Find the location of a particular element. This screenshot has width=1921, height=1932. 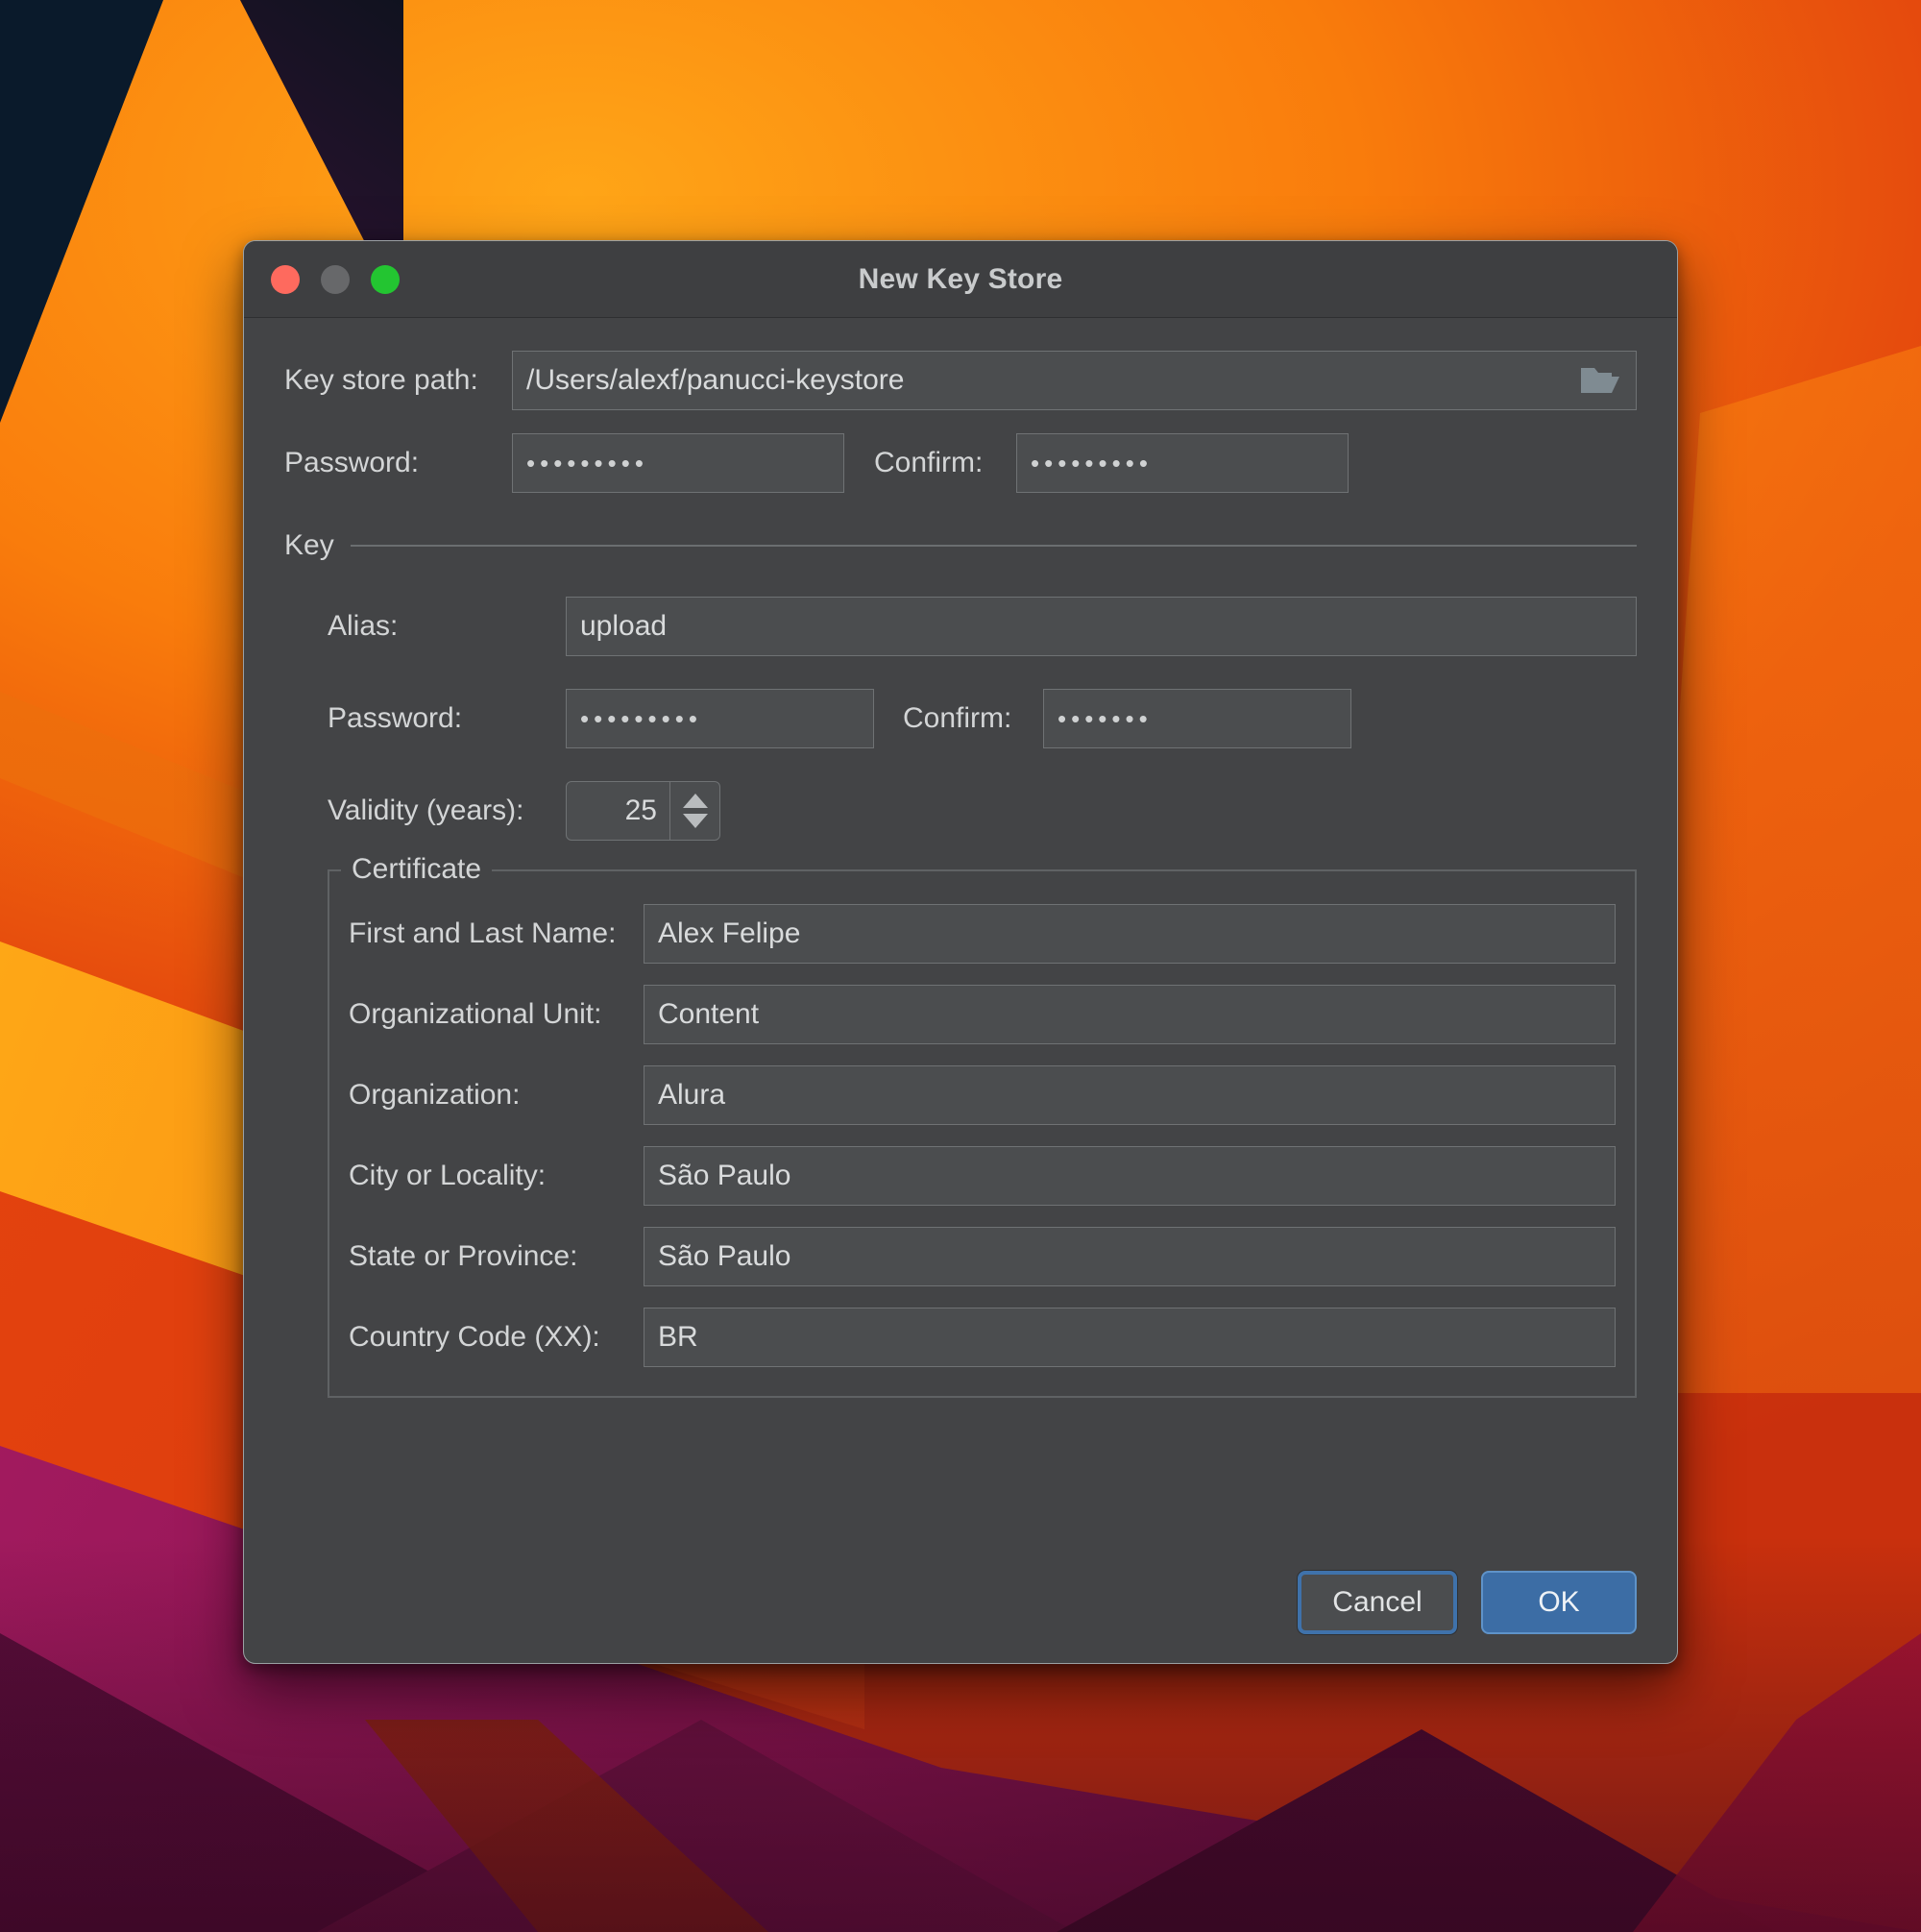

cert-state-label: State or Province: is located at coordinates (463, 1256).